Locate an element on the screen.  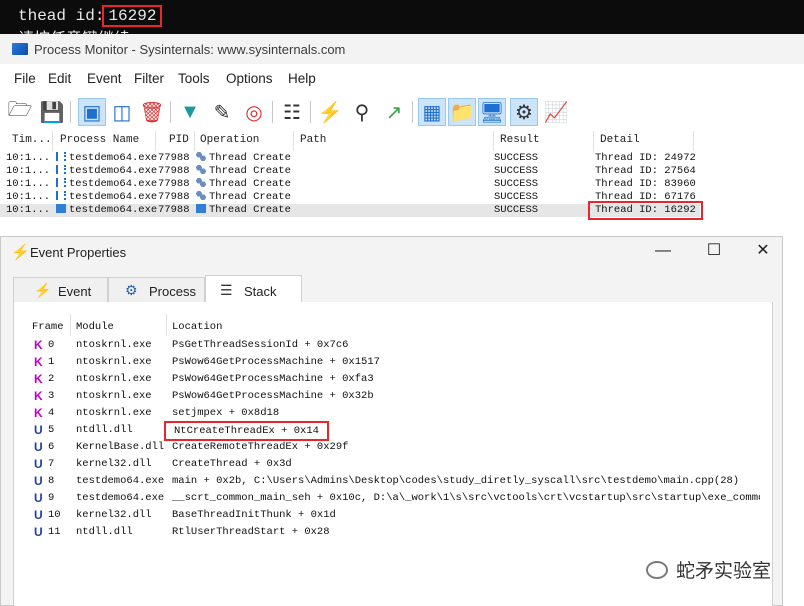
process-tree-icon: ☷ is located at coordinates (292, 112).